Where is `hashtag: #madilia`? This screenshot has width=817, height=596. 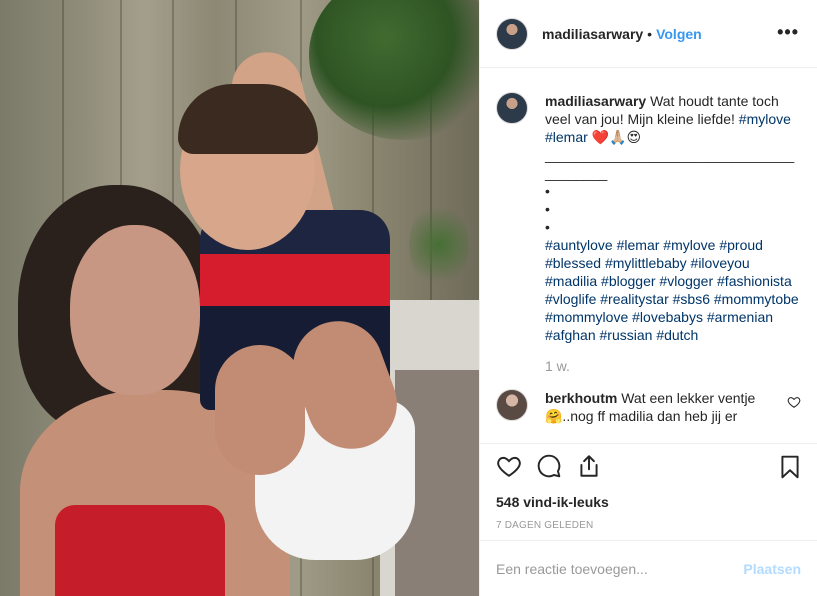
hashtag: #madilia is located at coordinates (571, 281).